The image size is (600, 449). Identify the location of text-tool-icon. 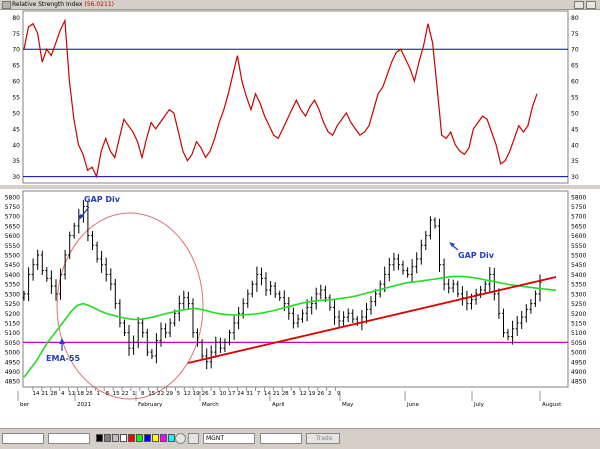
(193, 438).